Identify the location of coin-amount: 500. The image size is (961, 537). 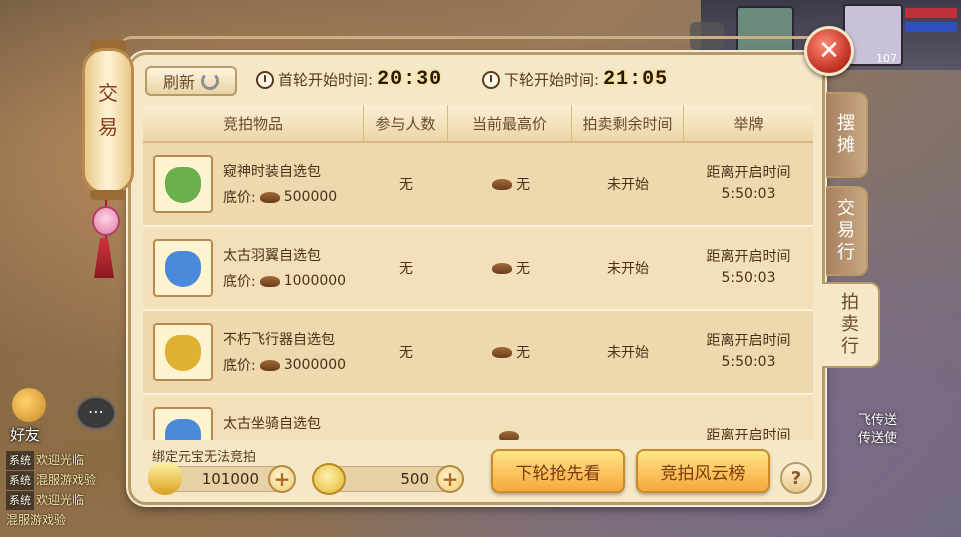
(414, 479).